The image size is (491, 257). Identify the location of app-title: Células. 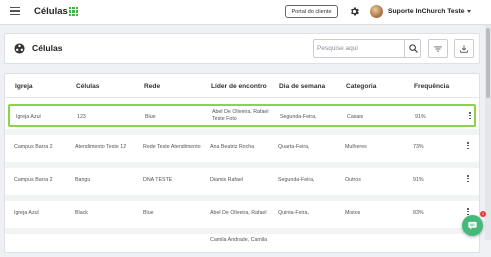
(51, 11).